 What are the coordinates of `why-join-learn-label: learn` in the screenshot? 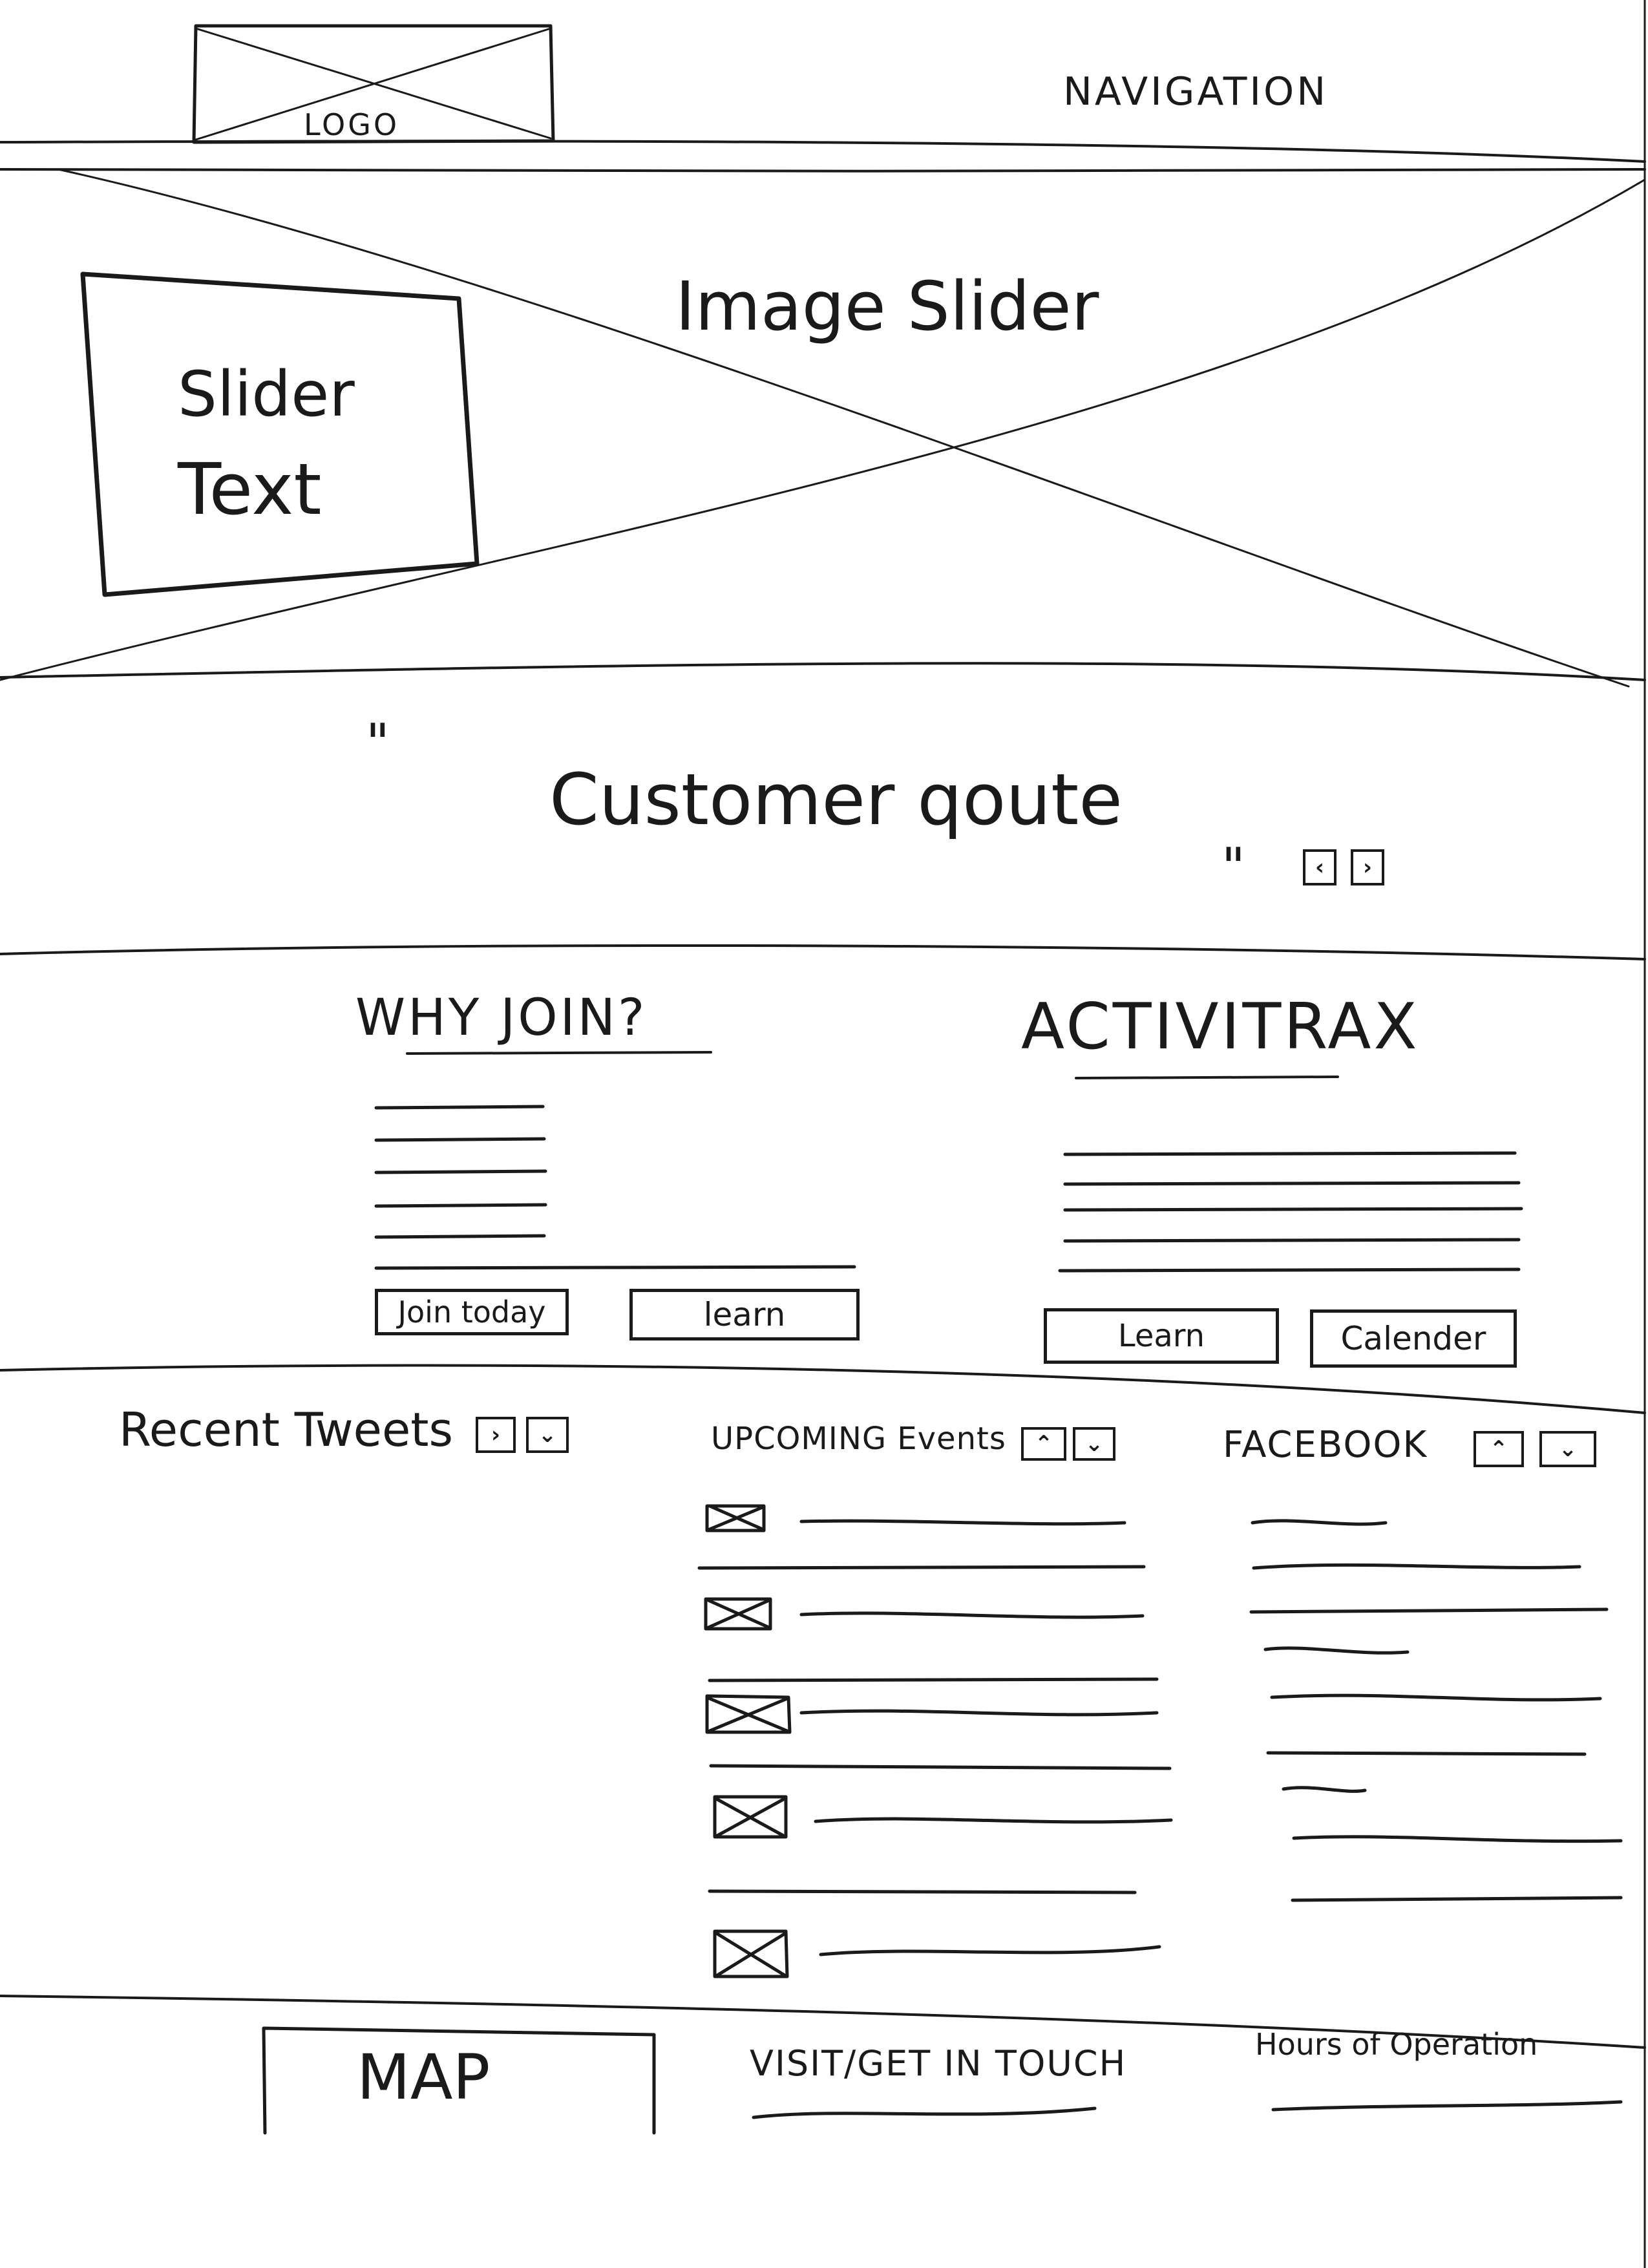 It's located at (744, 1314).